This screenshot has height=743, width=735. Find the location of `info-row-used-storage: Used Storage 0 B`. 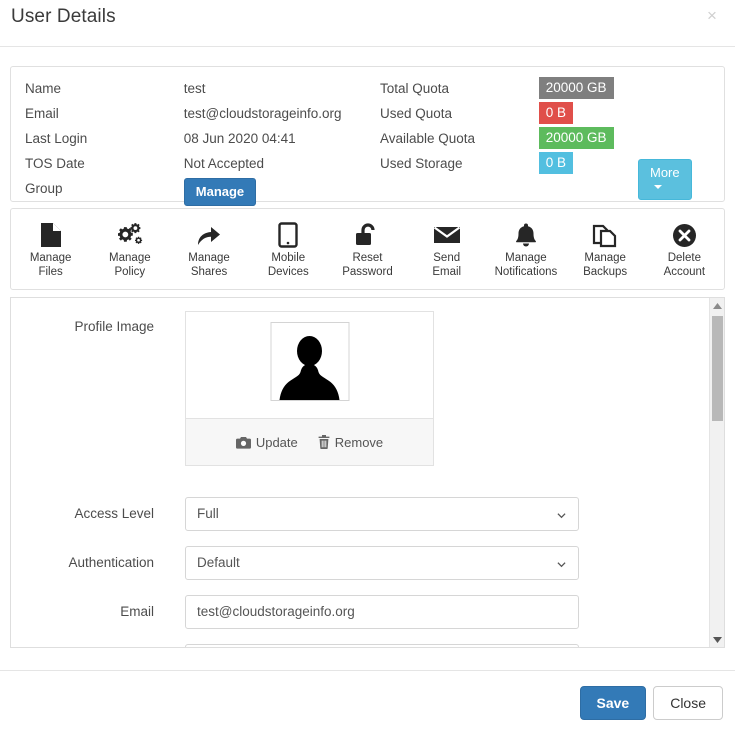

info-row-used-storage: Used Storage 0 B is located at coordinates (497, 163).